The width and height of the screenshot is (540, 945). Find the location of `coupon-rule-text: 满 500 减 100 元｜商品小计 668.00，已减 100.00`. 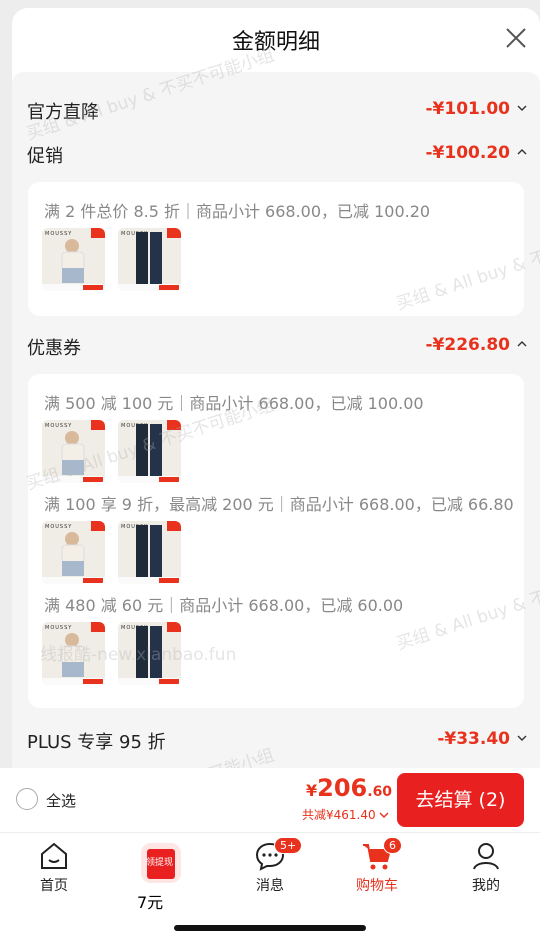

coupon-rule-text: 满 500 减 100 元｜商品小计 668.00，已减 100.00 is located at coordinates (234, 403).